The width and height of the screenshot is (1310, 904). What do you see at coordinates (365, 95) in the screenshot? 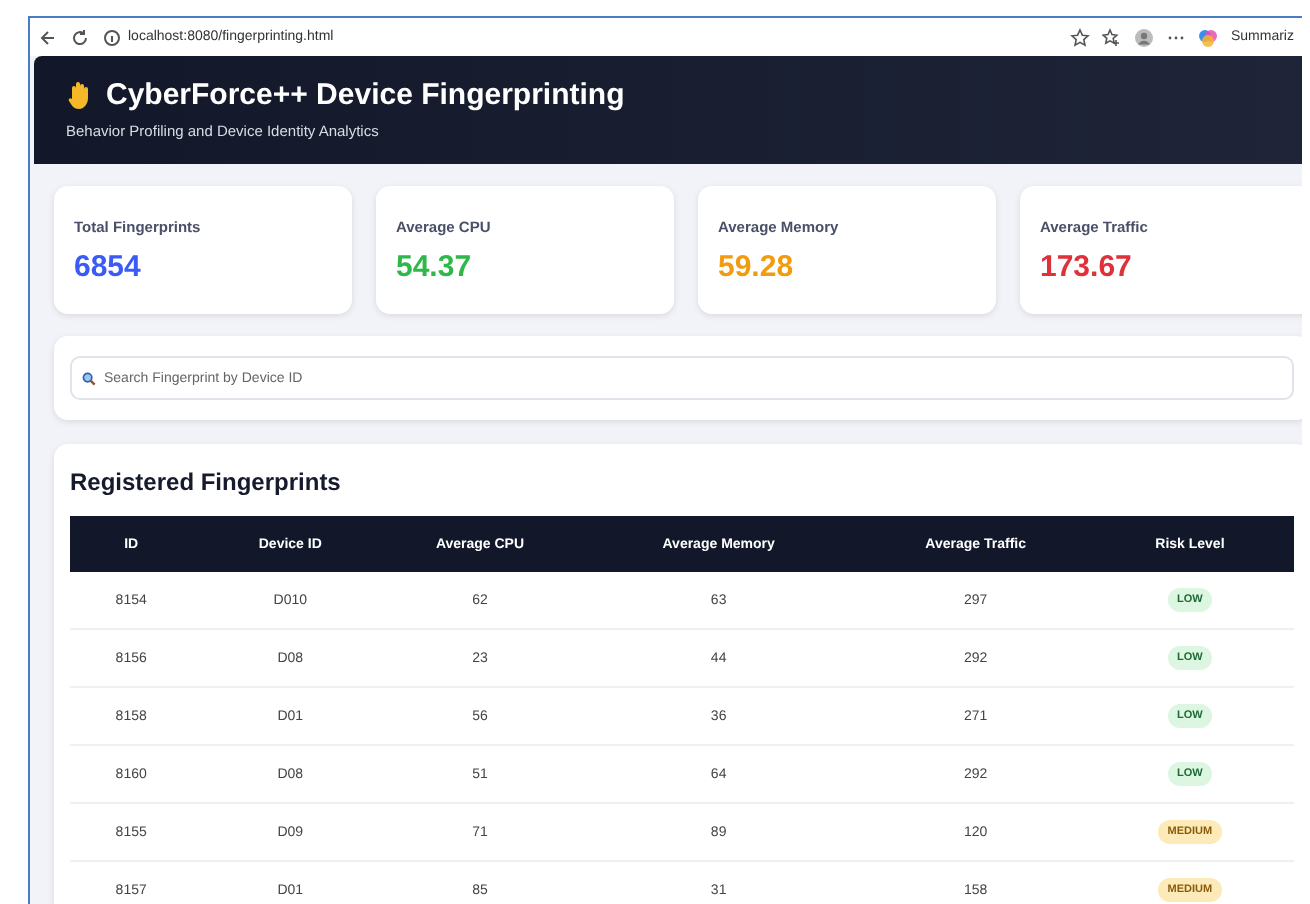
I see `page-title: CyberForce++ Device Fingerprinting` at bounding box center [365, 95].